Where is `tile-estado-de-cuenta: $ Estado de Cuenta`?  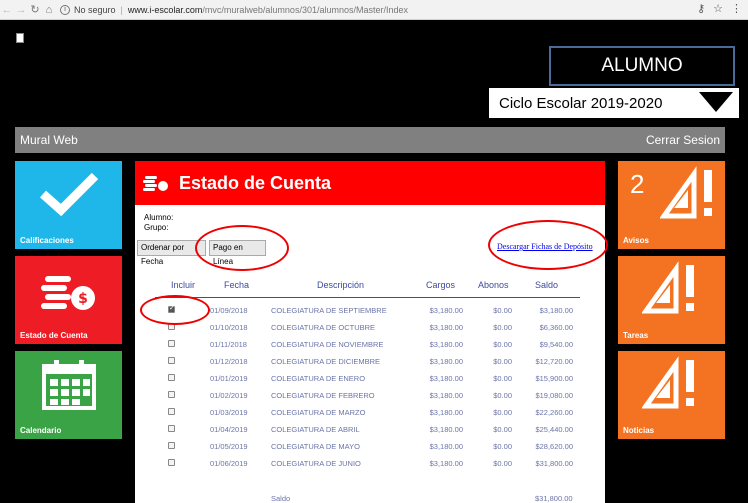
tile-estado-de-cuenta: $ Estado de Cuenta is located at coordinates (68, 300).